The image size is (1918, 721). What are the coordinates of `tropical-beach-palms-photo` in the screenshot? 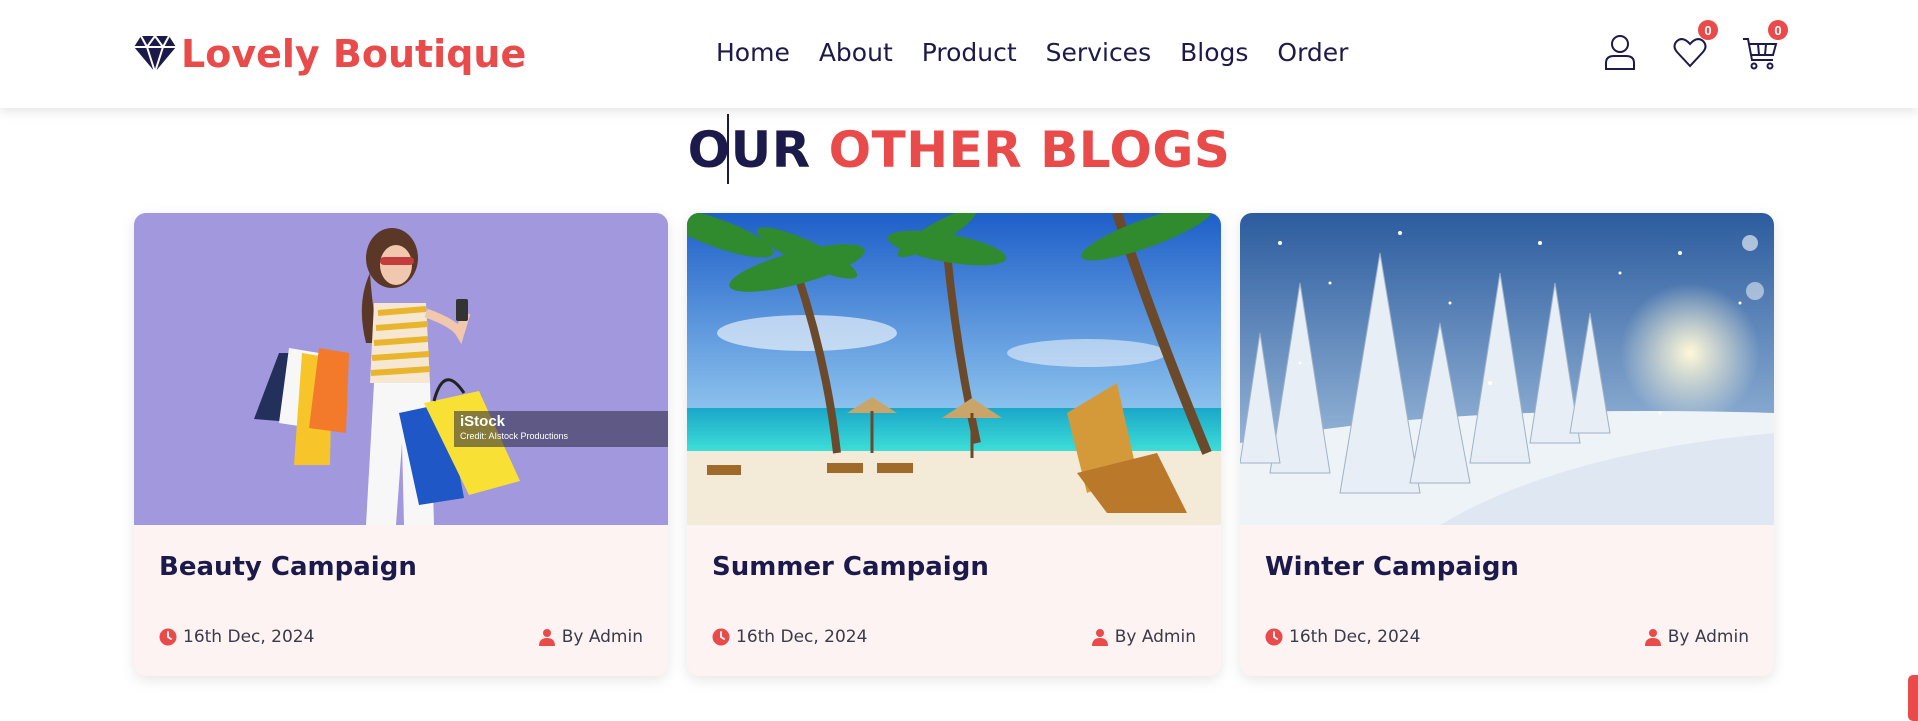 It's located at (954, 369).